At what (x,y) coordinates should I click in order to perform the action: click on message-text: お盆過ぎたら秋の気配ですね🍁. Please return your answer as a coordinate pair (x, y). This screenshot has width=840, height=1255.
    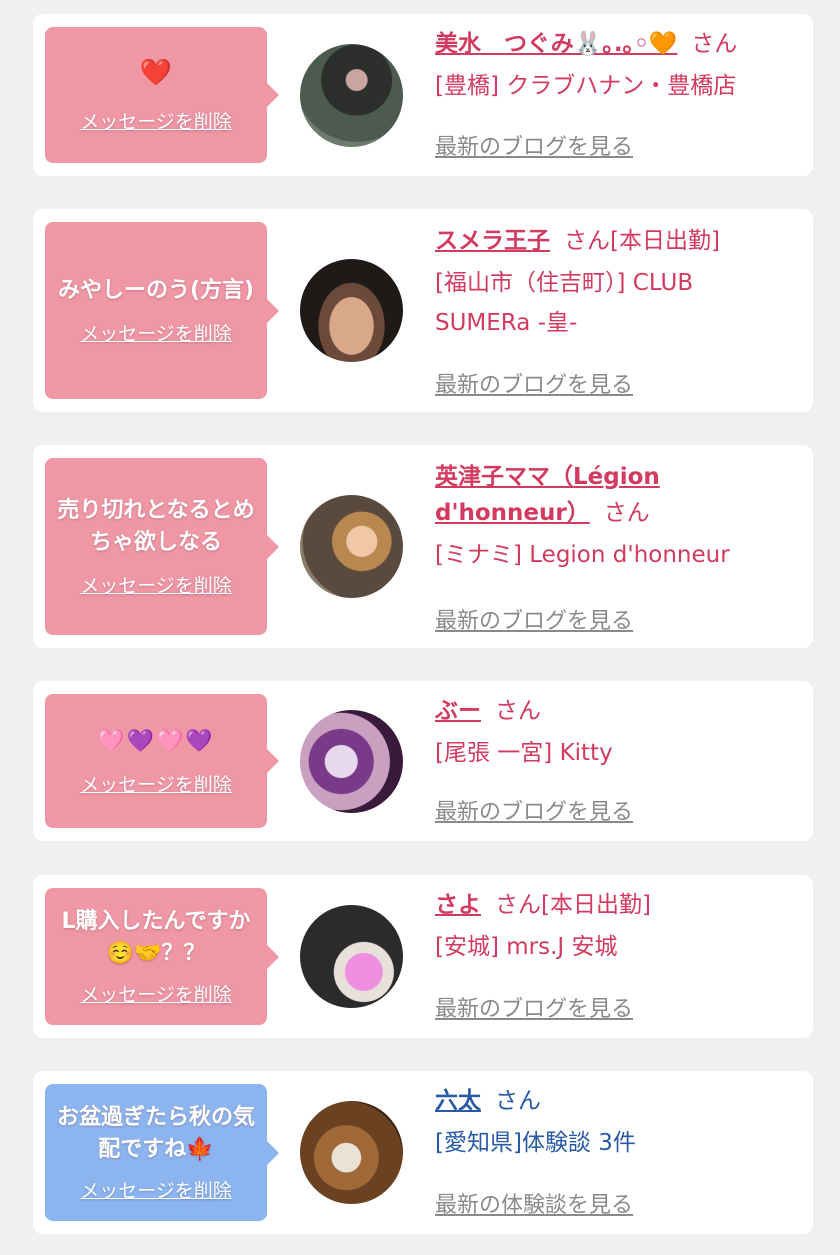
    Looking at the image, I should click on (155, 1133).